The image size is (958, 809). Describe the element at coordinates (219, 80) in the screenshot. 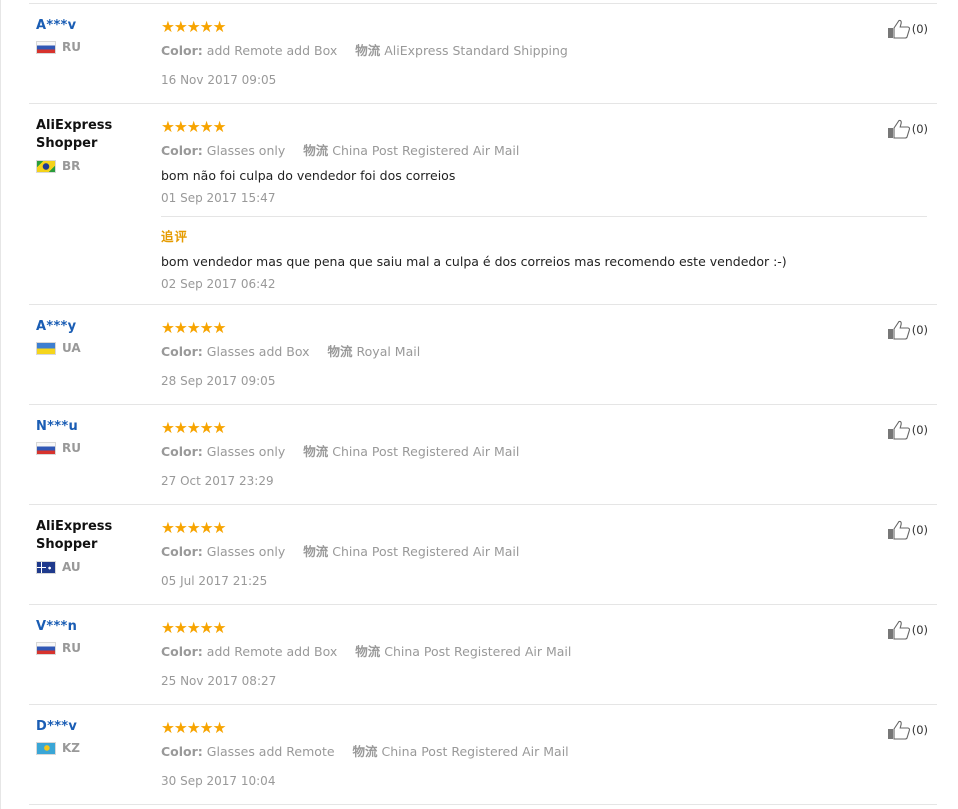

I see `review-date: 16 Nov 2017 09:05` at that location.